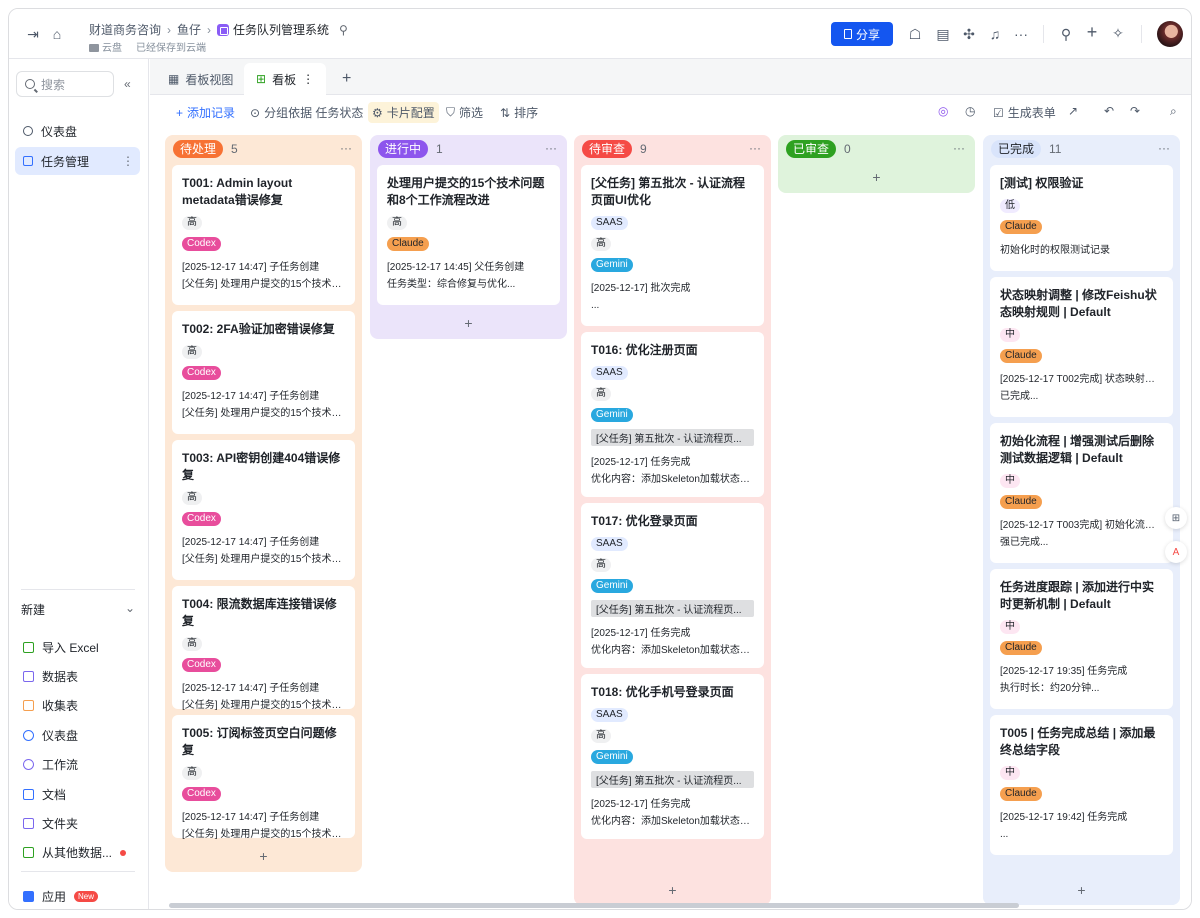 The image size is (1200, 918). Describe the element at coordinates (33, 34) in the screenshot. I see `sidebar-toggle-icon: ⇥` at that location.